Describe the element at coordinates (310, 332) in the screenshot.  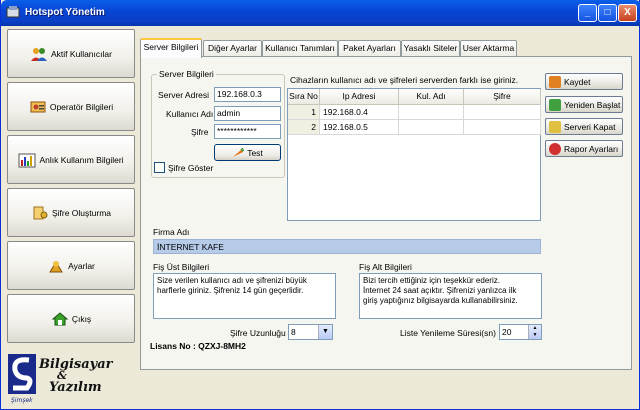
I see `password-length-select: 8 ▼` at that location.